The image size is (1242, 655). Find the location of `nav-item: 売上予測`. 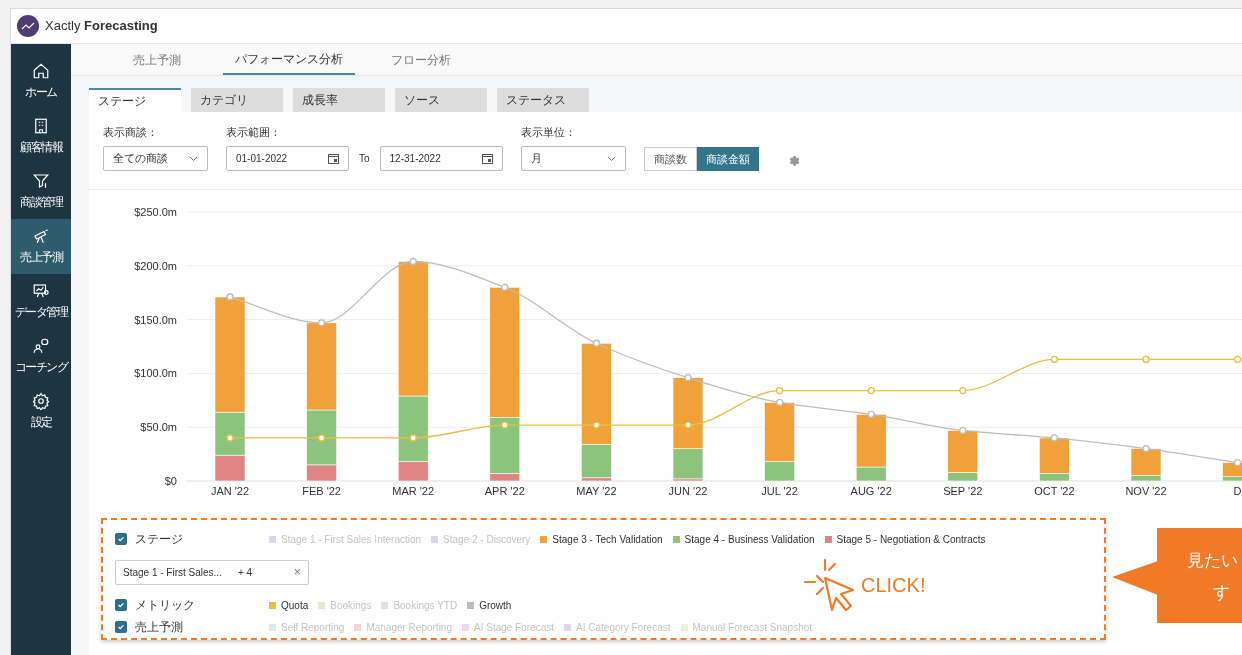

nav-item: 売上予測 is located at coordinates (41, 246).